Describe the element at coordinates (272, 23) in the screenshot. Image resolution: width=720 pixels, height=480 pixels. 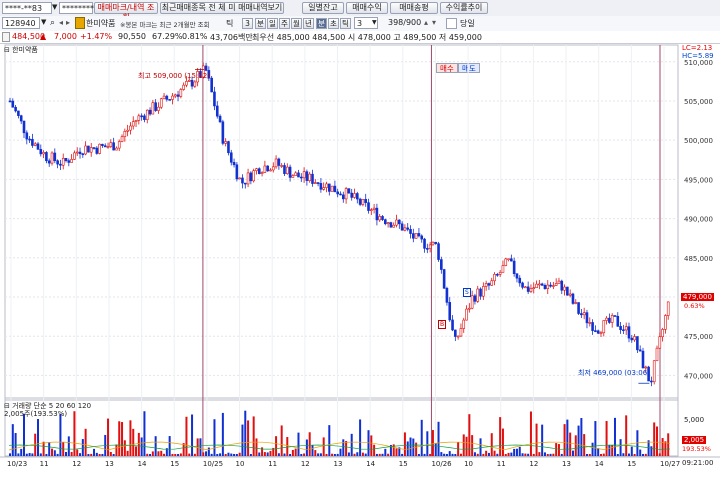
I see `period-day-button: 일` at that location.